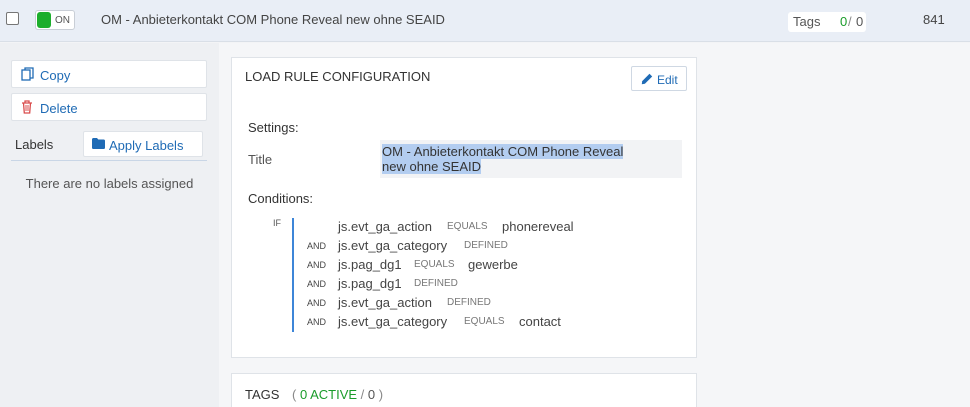 Image resolution: width=970 pixels, height=407 pixels. I want to click on tags-panel-title: TAGS, so click(262, 394).